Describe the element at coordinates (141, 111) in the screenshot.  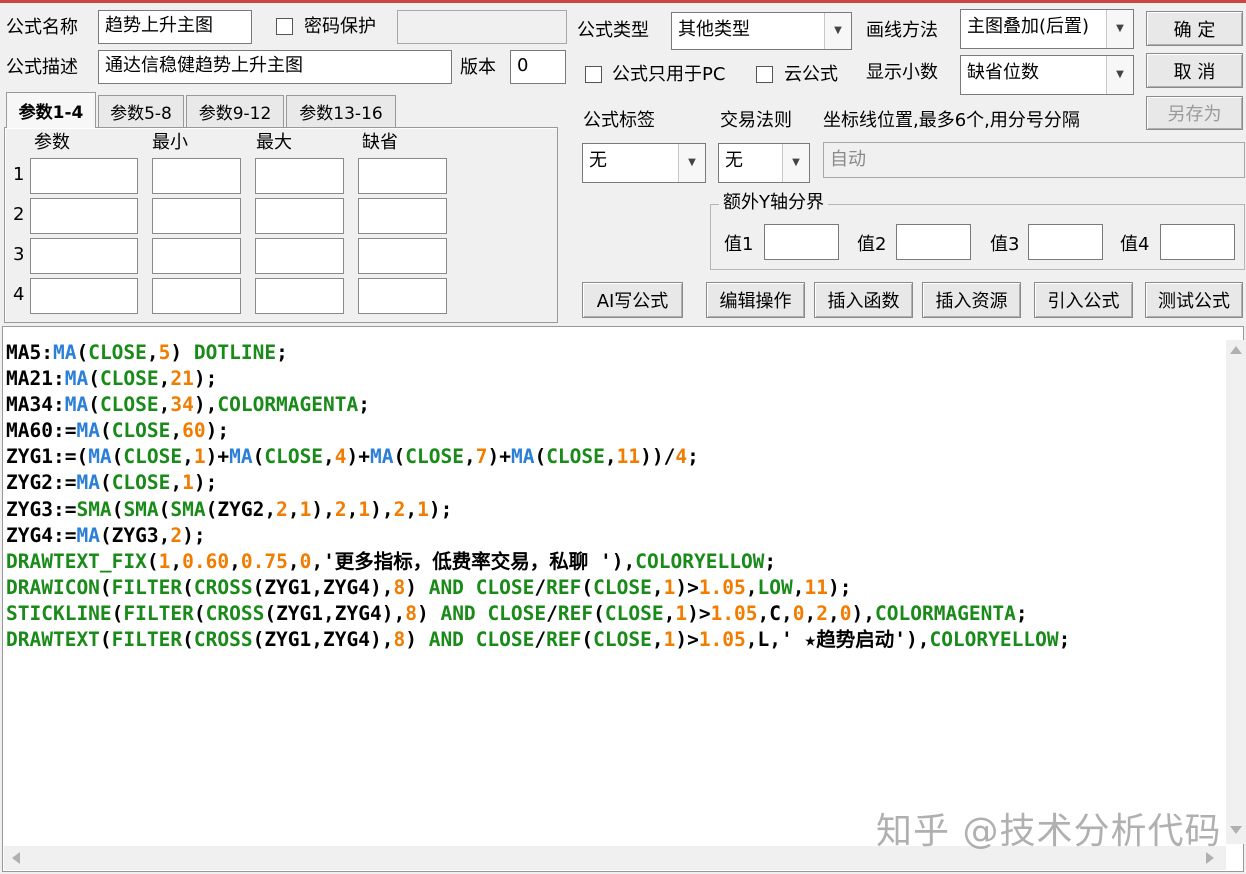
I see `tab-params-5-8: 参数5-8` at that location.